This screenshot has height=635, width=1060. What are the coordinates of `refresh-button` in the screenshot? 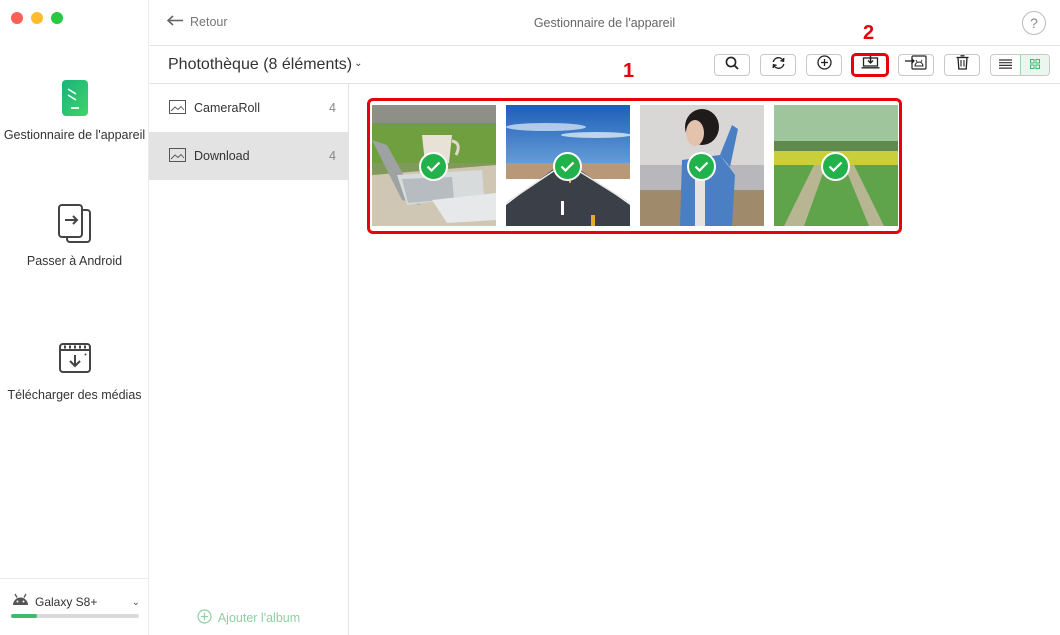 It's located at (778, 65).